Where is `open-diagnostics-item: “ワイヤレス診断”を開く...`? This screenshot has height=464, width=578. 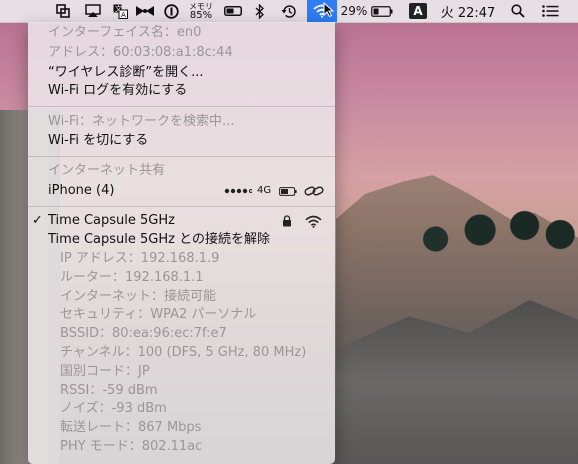 open-diagnostics-item: “ワイヤレス診断”を開く... is located at coordinates (181, 73).